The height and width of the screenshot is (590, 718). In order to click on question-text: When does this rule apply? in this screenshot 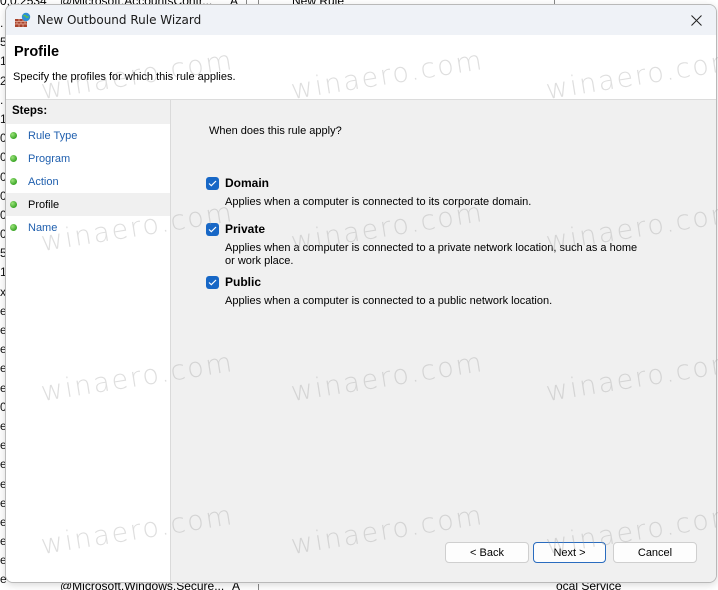, I will do `click(275, 131)`.